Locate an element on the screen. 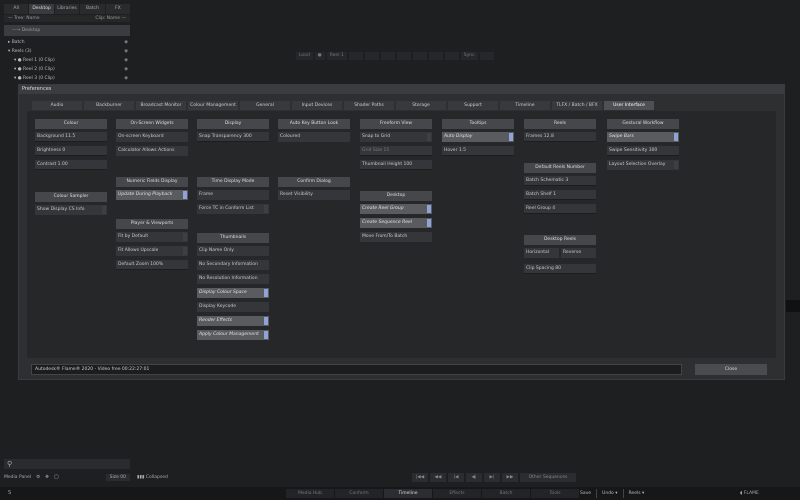 This screenshot has width=800, height=500. transport-button: ▶▶ is located at coordinates (510, 477).